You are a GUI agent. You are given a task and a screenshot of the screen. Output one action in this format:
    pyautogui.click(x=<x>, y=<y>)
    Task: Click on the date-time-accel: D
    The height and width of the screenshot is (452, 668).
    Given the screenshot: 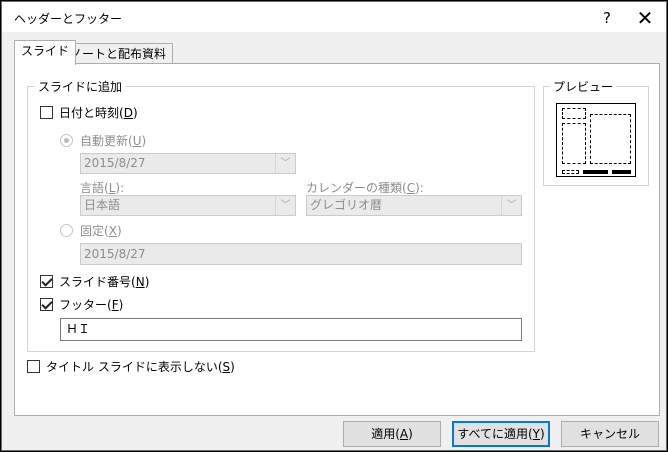 What is the action you would take?
    pyautogui.click(x=128, y=112)
    